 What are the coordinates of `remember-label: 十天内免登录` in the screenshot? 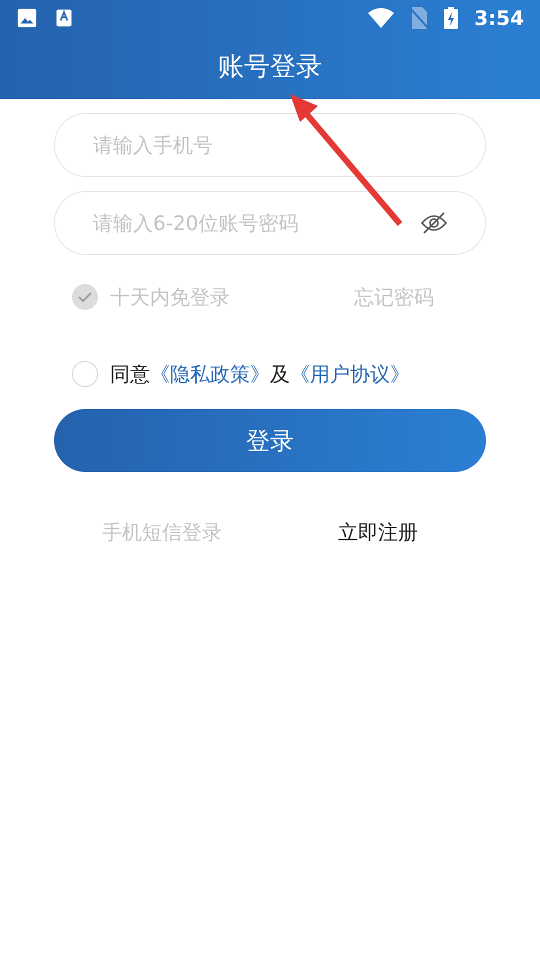 It's located at (170, 297).